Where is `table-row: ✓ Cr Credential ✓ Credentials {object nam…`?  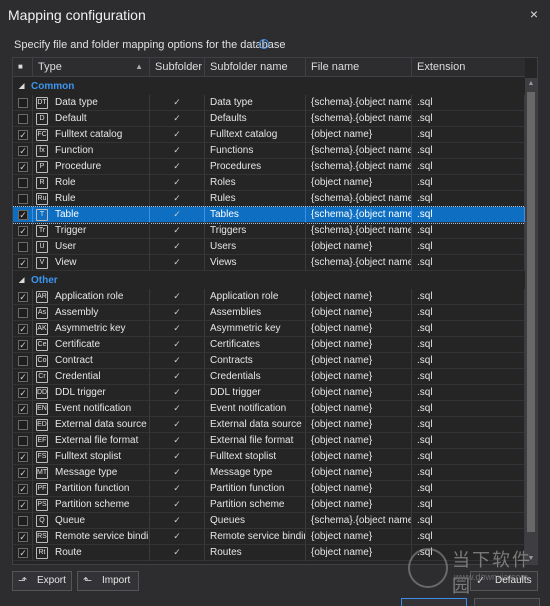 table-row: ✓ Cr Credential ✓ Credentials {object nam… is located at coordinates (269, 377).